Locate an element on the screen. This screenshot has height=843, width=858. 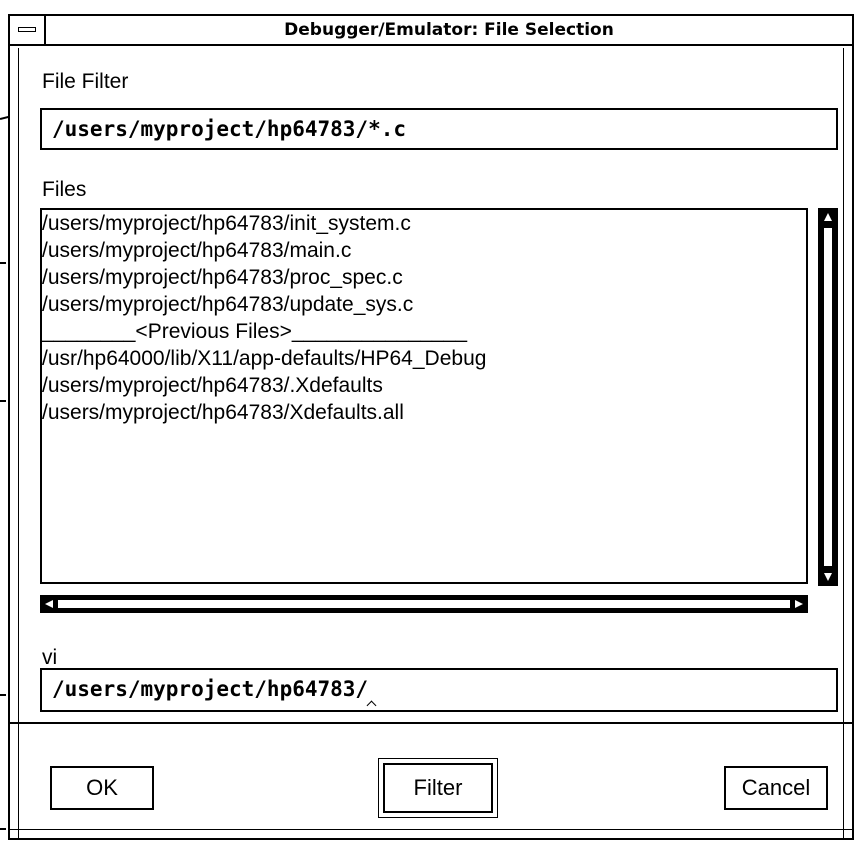
frame-border-left is located at coordinates (18, 443).